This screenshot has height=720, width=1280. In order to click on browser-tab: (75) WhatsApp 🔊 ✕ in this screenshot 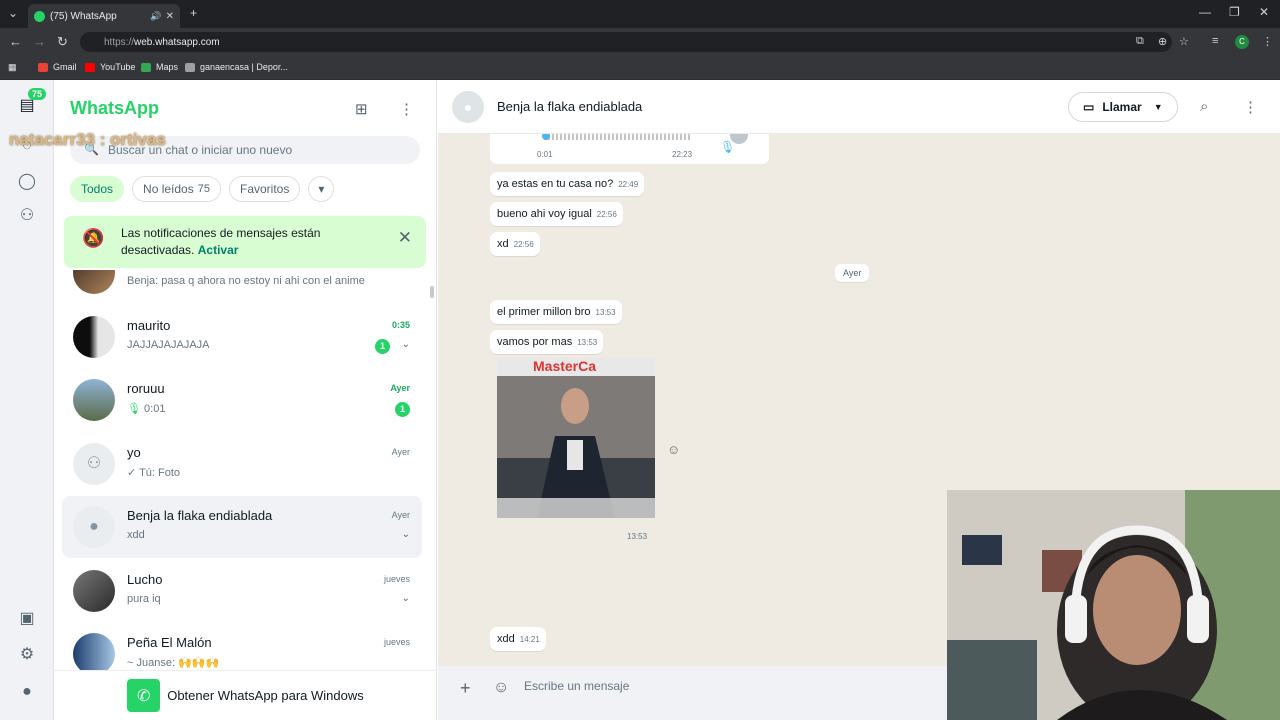, I will do `click(104, 16)`.